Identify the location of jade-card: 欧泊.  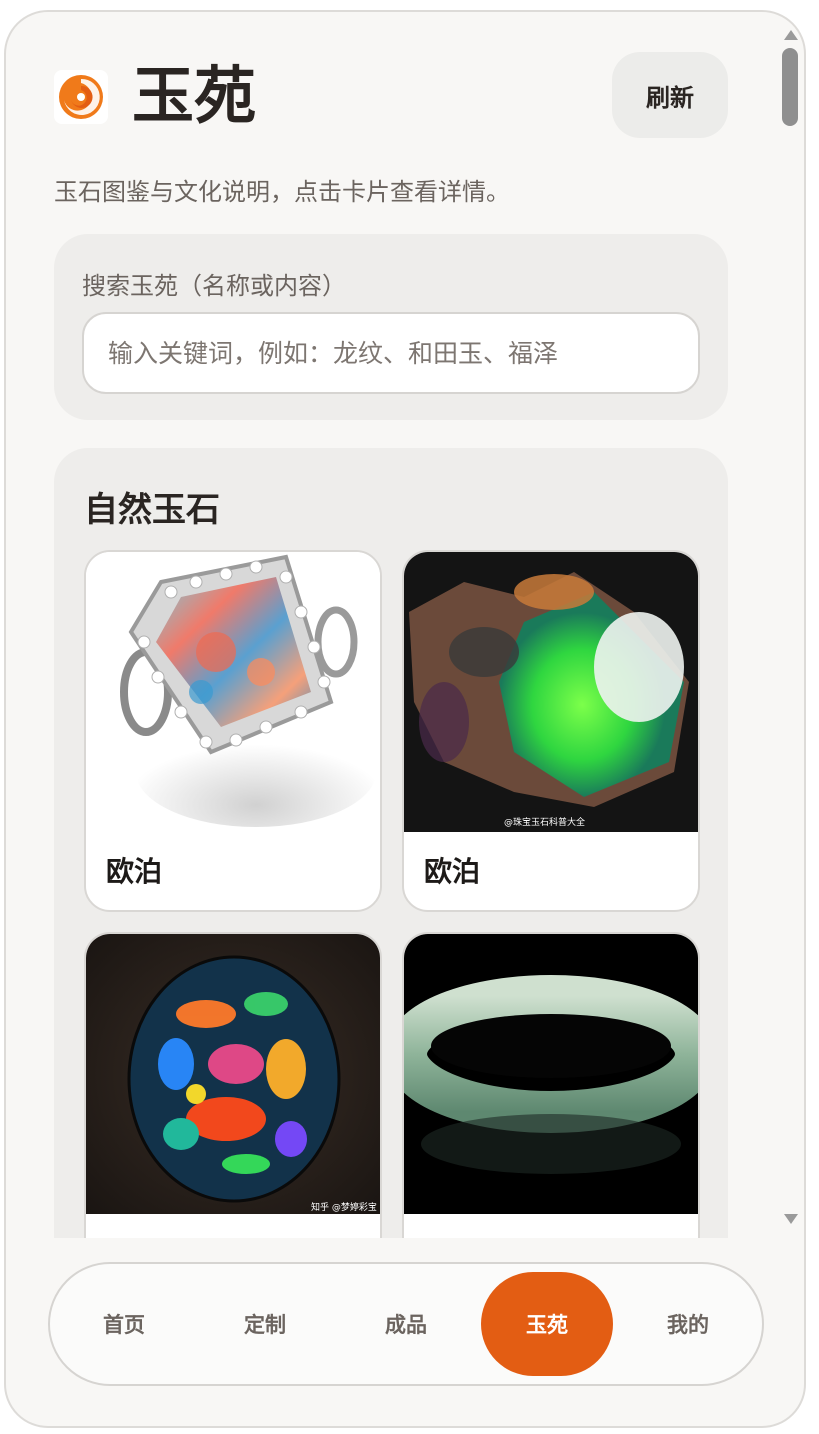
(233, 731).